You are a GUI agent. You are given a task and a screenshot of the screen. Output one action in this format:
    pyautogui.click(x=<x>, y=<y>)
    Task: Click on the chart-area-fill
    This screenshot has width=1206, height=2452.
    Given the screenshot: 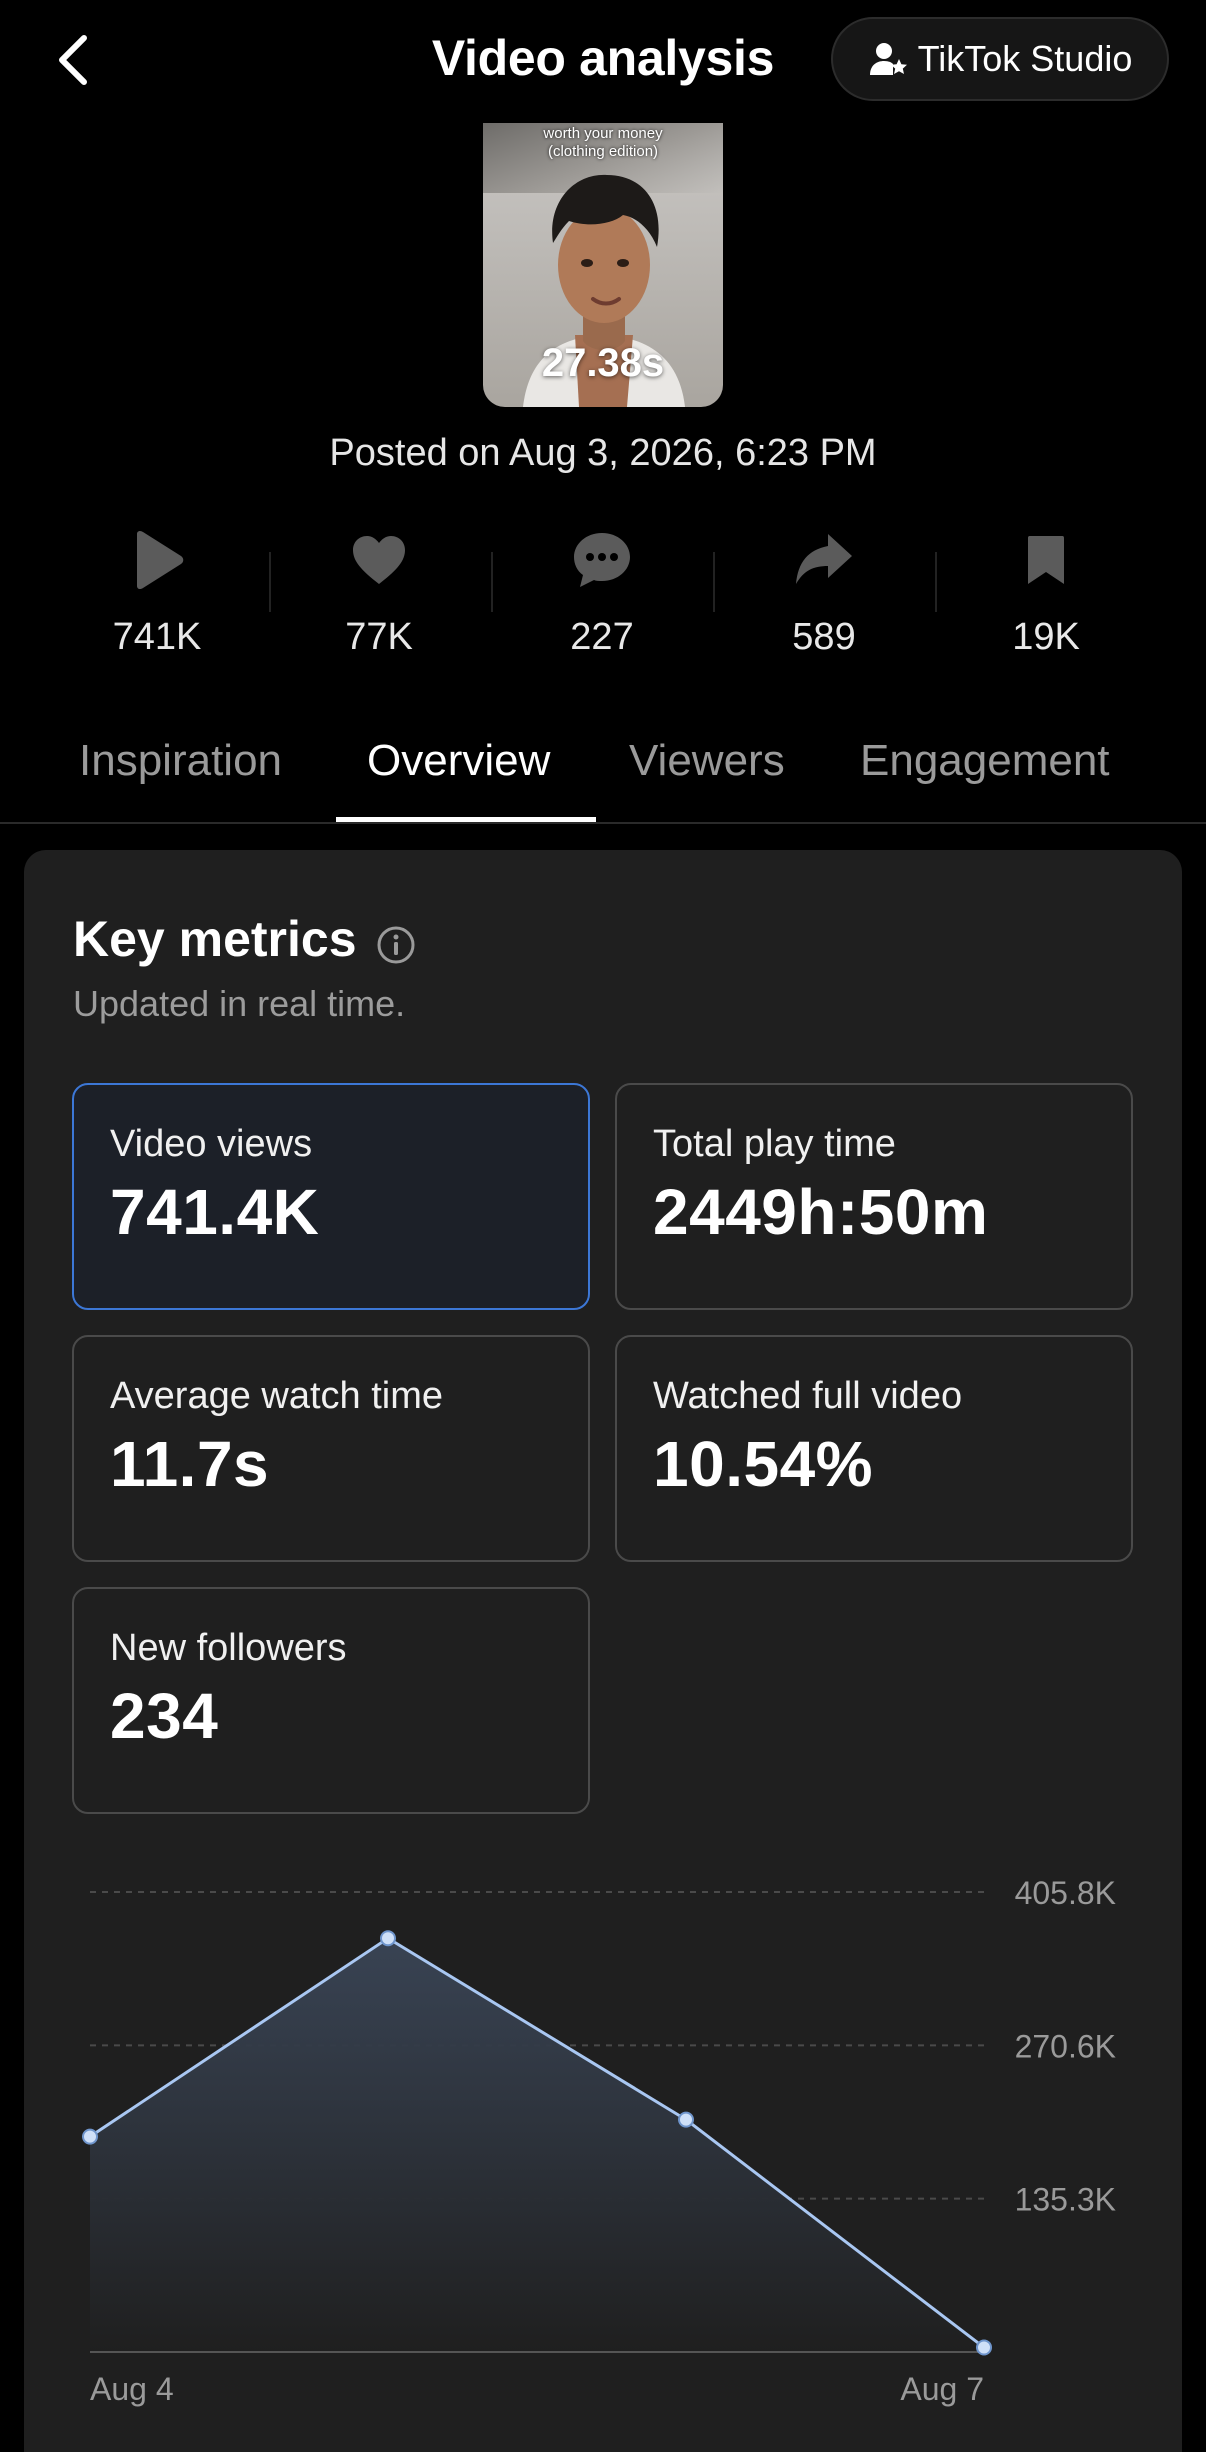 What is the action you would take?
    pyautogui.click(x=537, y=2145)
    